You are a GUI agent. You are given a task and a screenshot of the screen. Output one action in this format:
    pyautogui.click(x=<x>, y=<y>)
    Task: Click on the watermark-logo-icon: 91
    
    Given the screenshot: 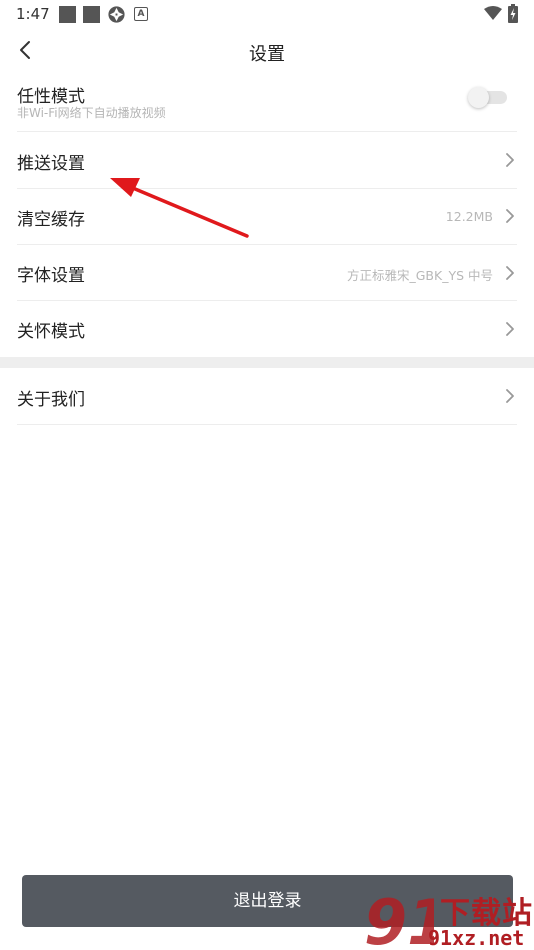 What is the action you would take?
    pyautogui.click(x=399, y=919)
    